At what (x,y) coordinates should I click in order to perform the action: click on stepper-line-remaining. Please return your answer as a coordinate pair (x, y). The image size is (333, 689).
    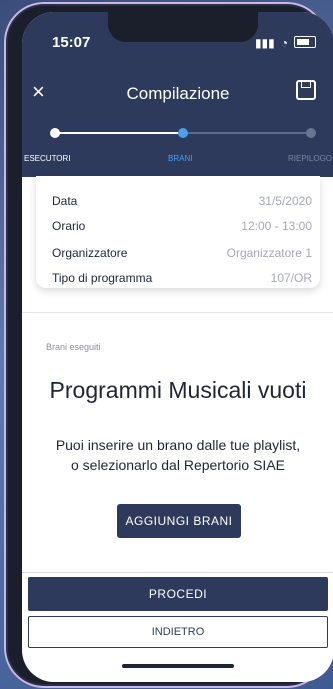
    Looking at the image, I should click on (248, 133).